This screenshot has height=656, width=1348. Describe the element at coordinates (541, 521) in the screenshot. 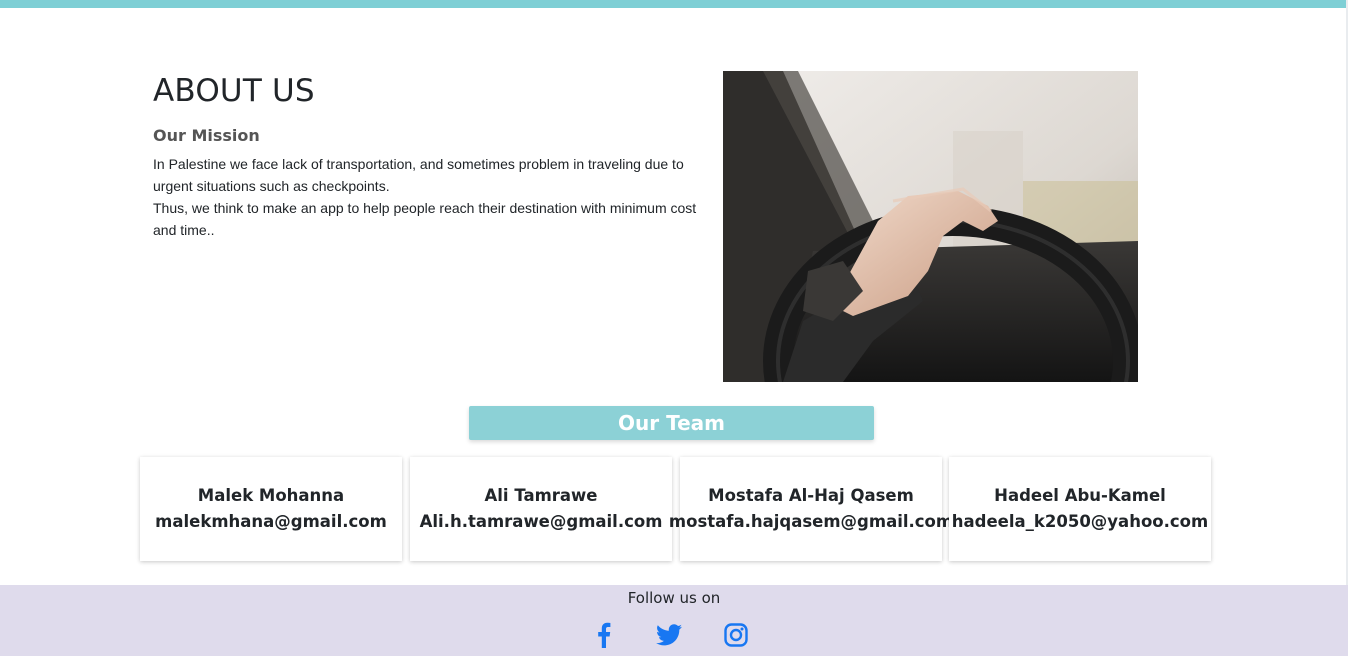

I see `member-email: Ali.h.tamrawe@gmail.com` at that location.